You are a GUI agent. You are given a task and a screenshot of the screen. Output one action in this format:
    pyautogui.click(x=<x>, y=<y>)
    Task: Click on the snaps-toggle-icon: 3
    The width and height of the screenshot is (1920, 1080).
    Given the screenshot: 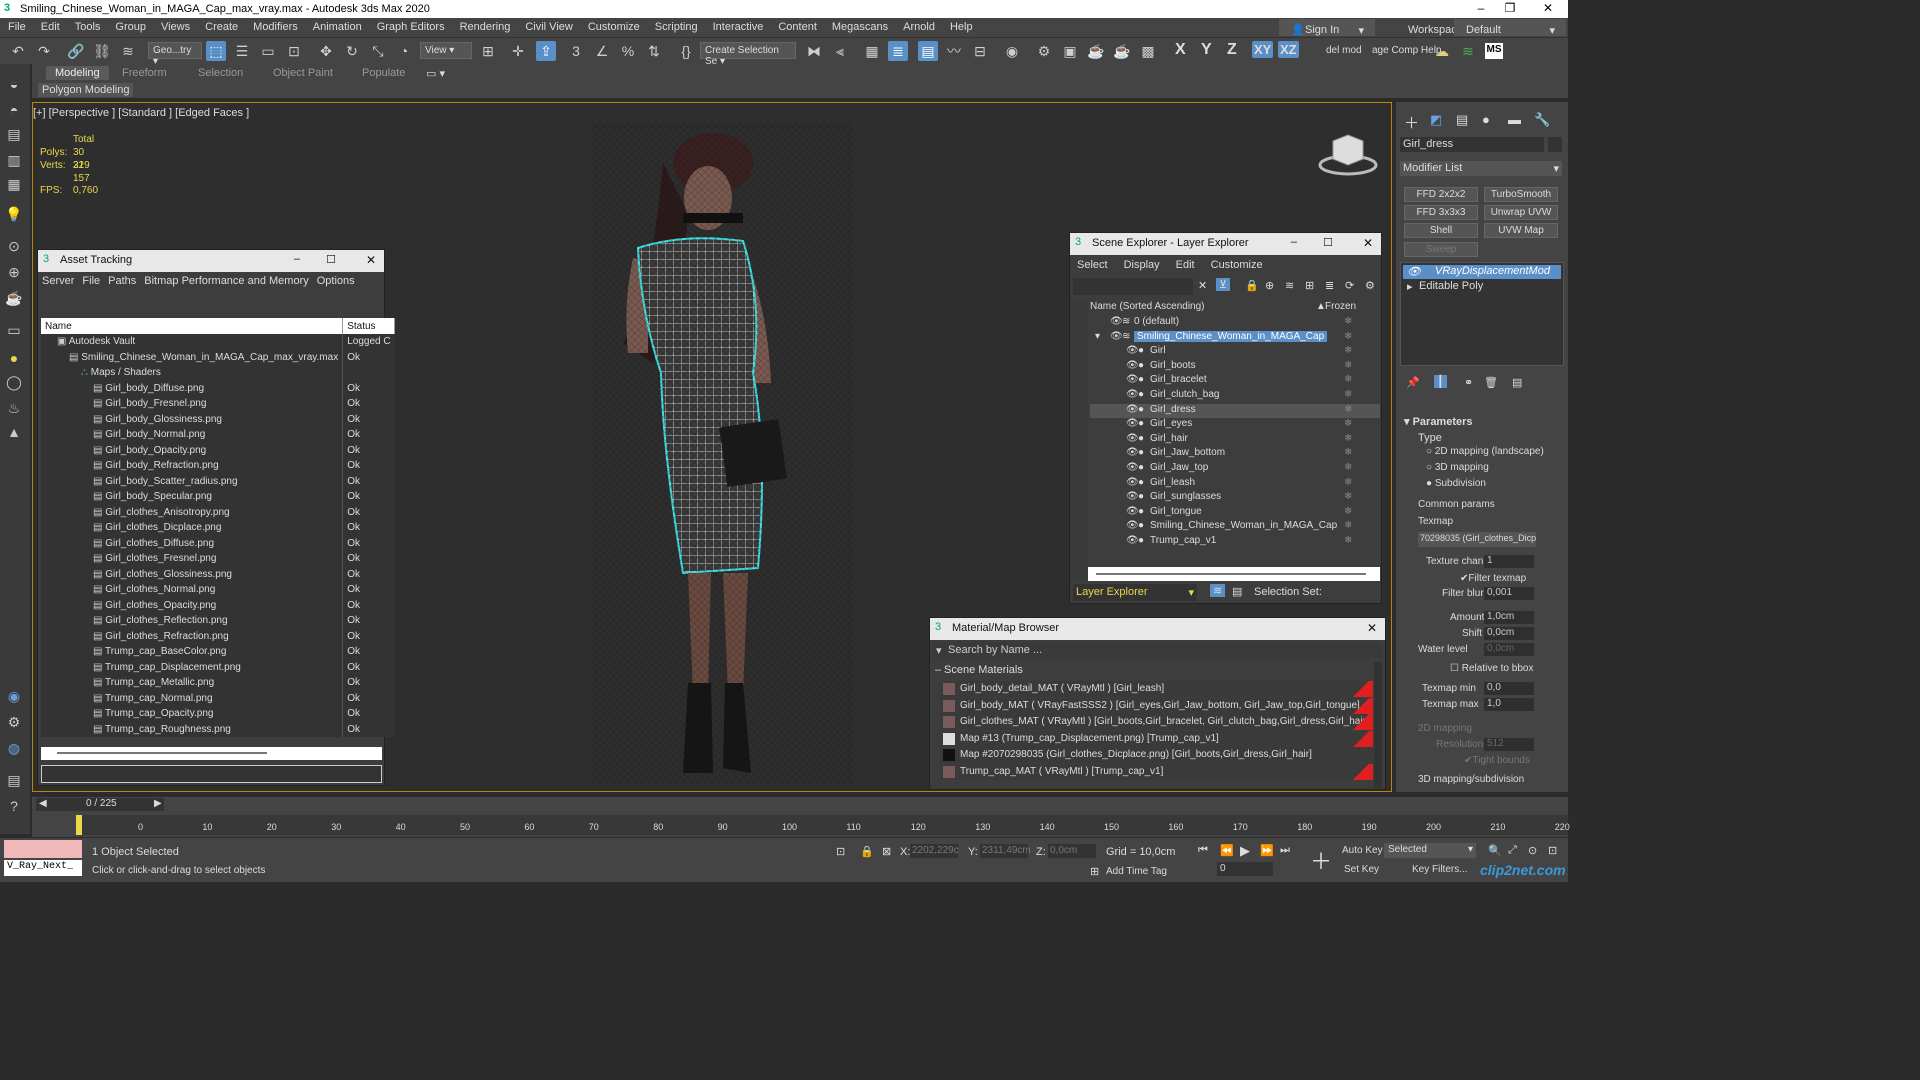 What is the action you would take?
    pyautogui.click(x=576, y=51)
    